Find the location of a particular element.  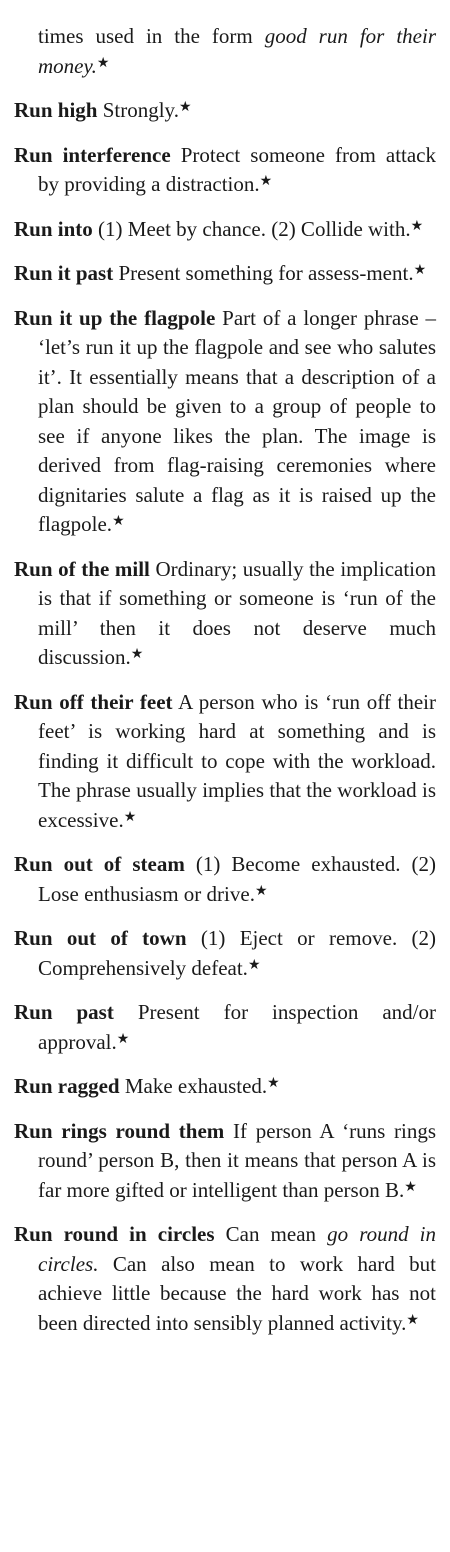

entry-term: Run it past is located at coordinates (64, 273).